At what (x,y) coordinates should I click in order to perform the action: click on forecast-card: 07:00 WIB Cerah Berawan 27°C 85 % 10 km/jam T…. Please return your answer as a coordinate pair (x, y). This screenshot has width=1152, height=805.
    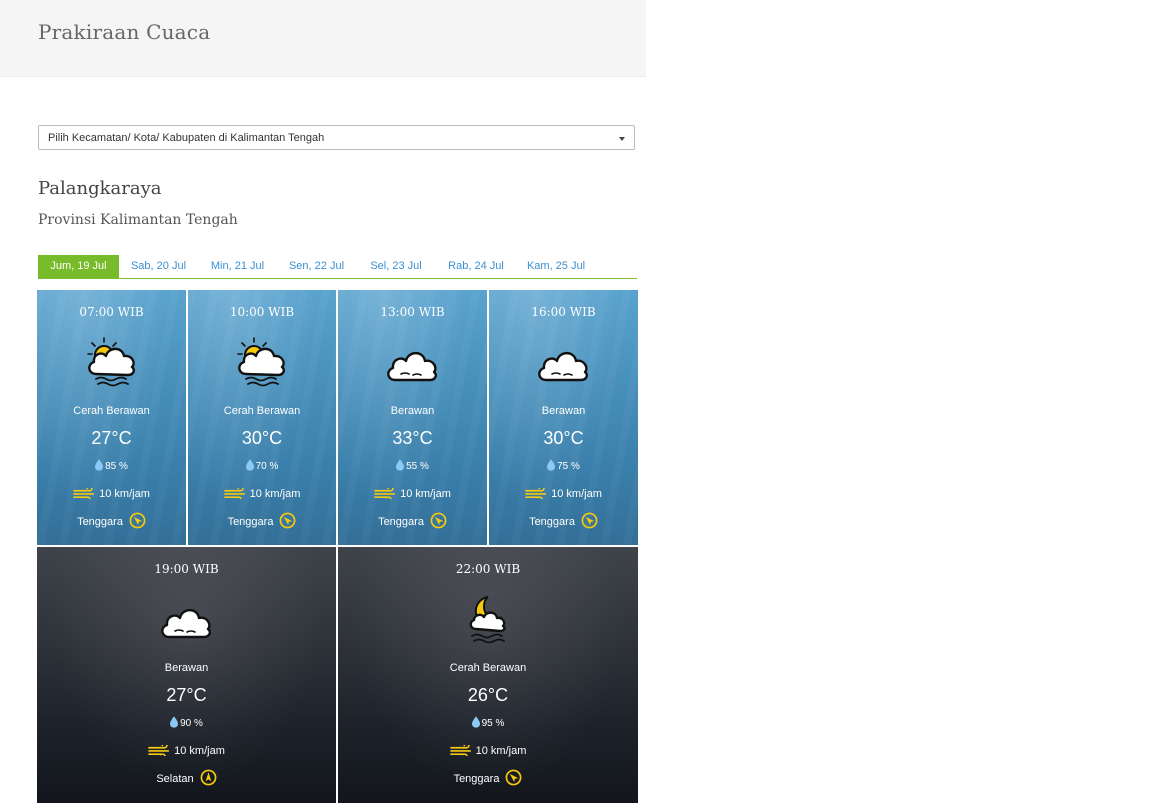
    Looking at the image, I should click on (111, 417).